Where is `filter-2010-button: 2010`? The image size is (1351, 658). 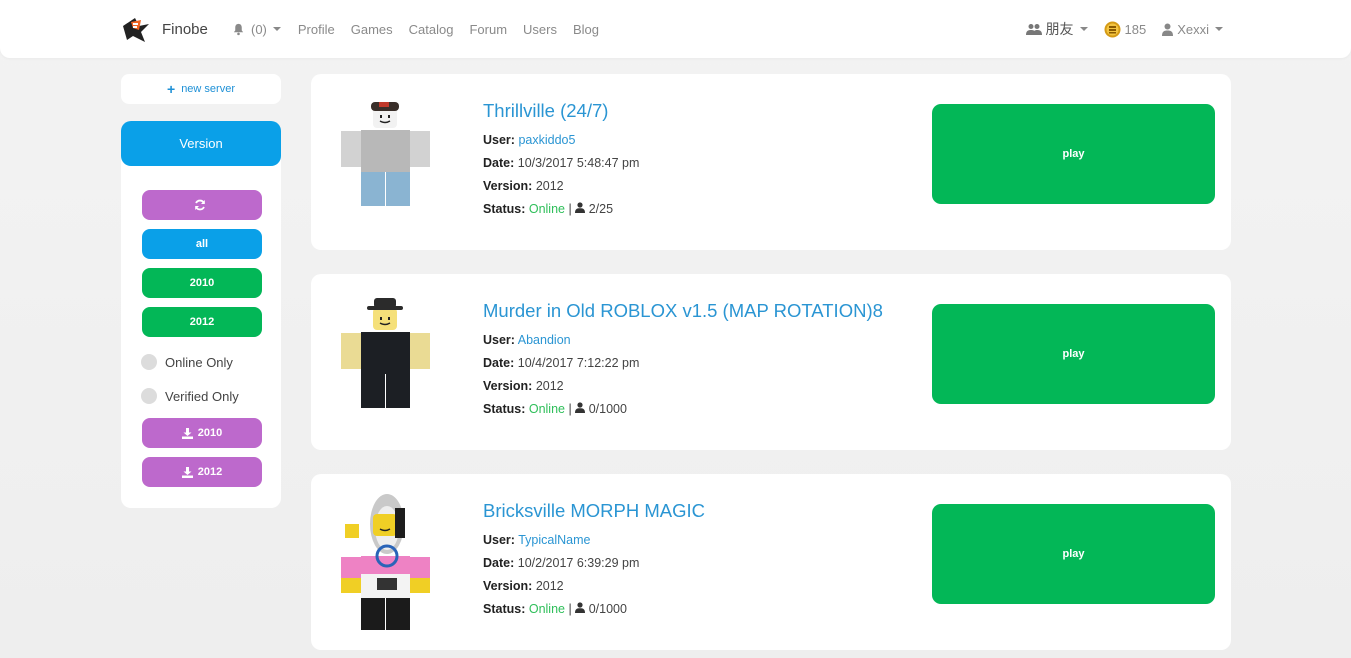 filter-2010-button: 2010 is located at coordinates (202, 283).